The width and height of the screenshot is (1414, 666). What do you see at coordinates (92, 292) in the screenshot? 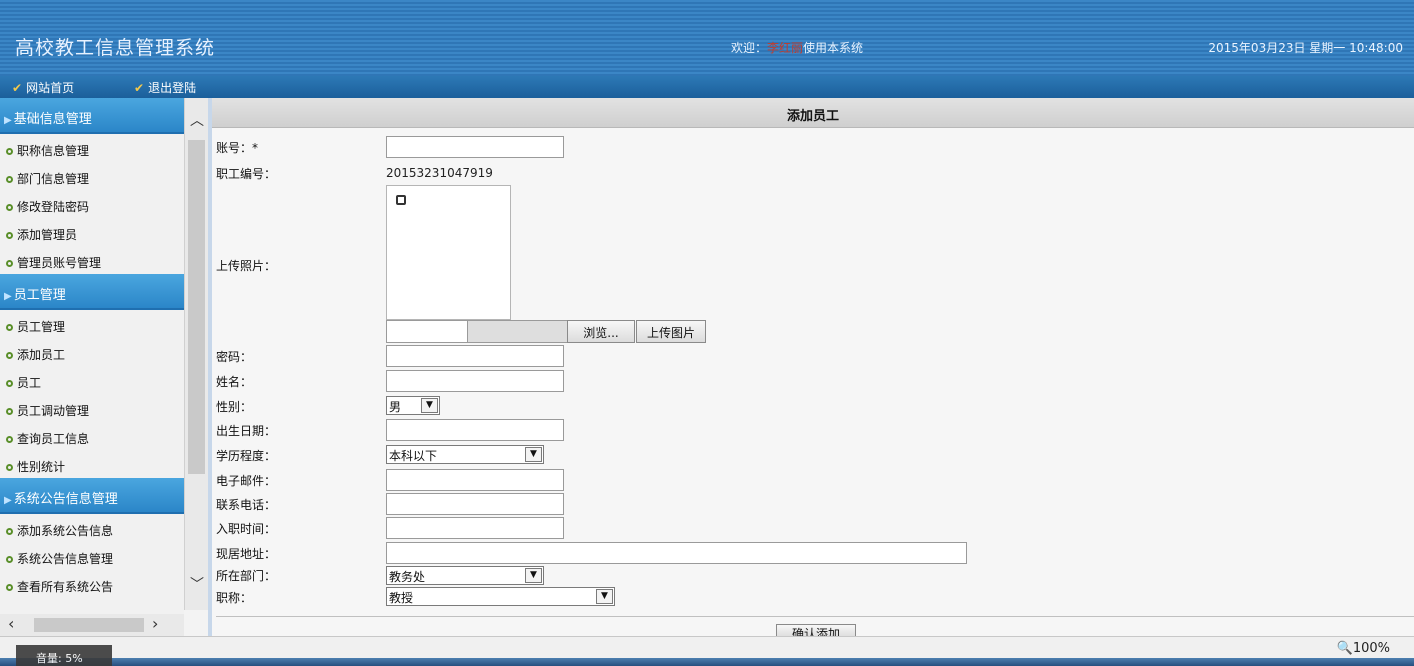
I see `sidebar-section-employee: ▶ 员工管理` at bounding box center [92, 292].